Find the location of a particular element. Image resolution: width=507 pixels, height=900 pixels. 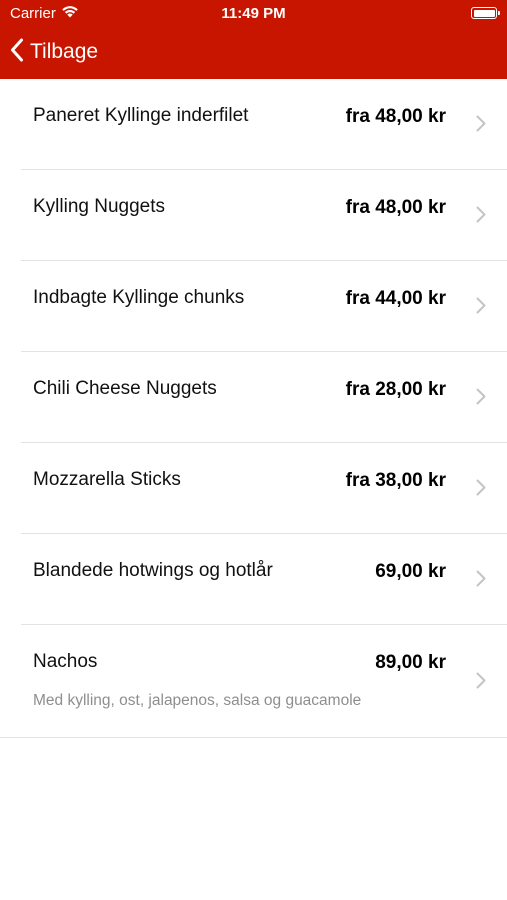

item-name: Indbagte Kyllinge chunks is located at coordinates (139, 297).